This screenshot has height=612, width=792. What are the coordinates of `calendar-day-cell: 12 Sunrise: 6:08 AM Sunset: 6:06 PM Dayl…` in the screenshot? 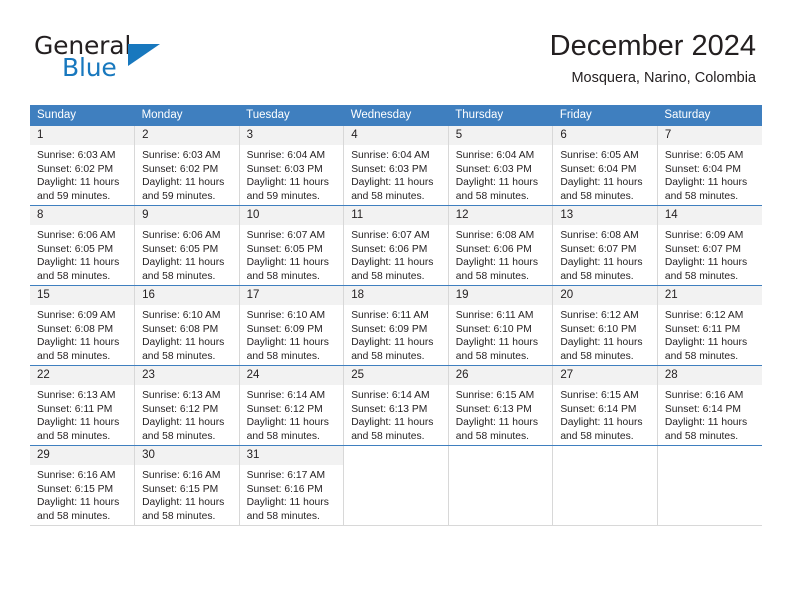 It's located at (500, 245).